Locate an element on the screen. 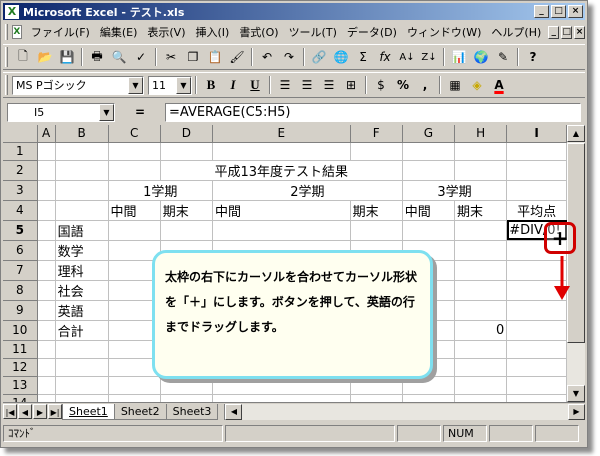  paste-icon: 📋 is located at coordinates (215, 57).